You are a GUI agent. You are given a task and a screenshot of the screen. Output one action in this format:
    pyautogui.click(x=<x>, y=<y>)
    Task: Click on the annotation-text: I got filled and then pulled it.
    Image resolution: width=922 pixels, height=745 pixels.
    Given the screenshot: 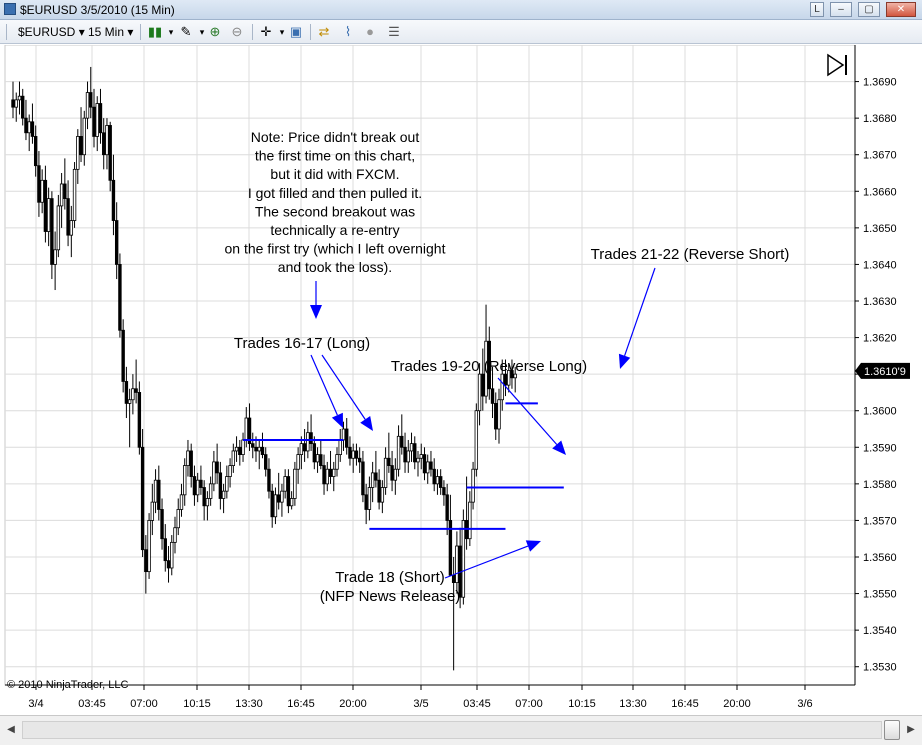 What is the action you would take?
    pyautogui.click(x=335, y=193)
    